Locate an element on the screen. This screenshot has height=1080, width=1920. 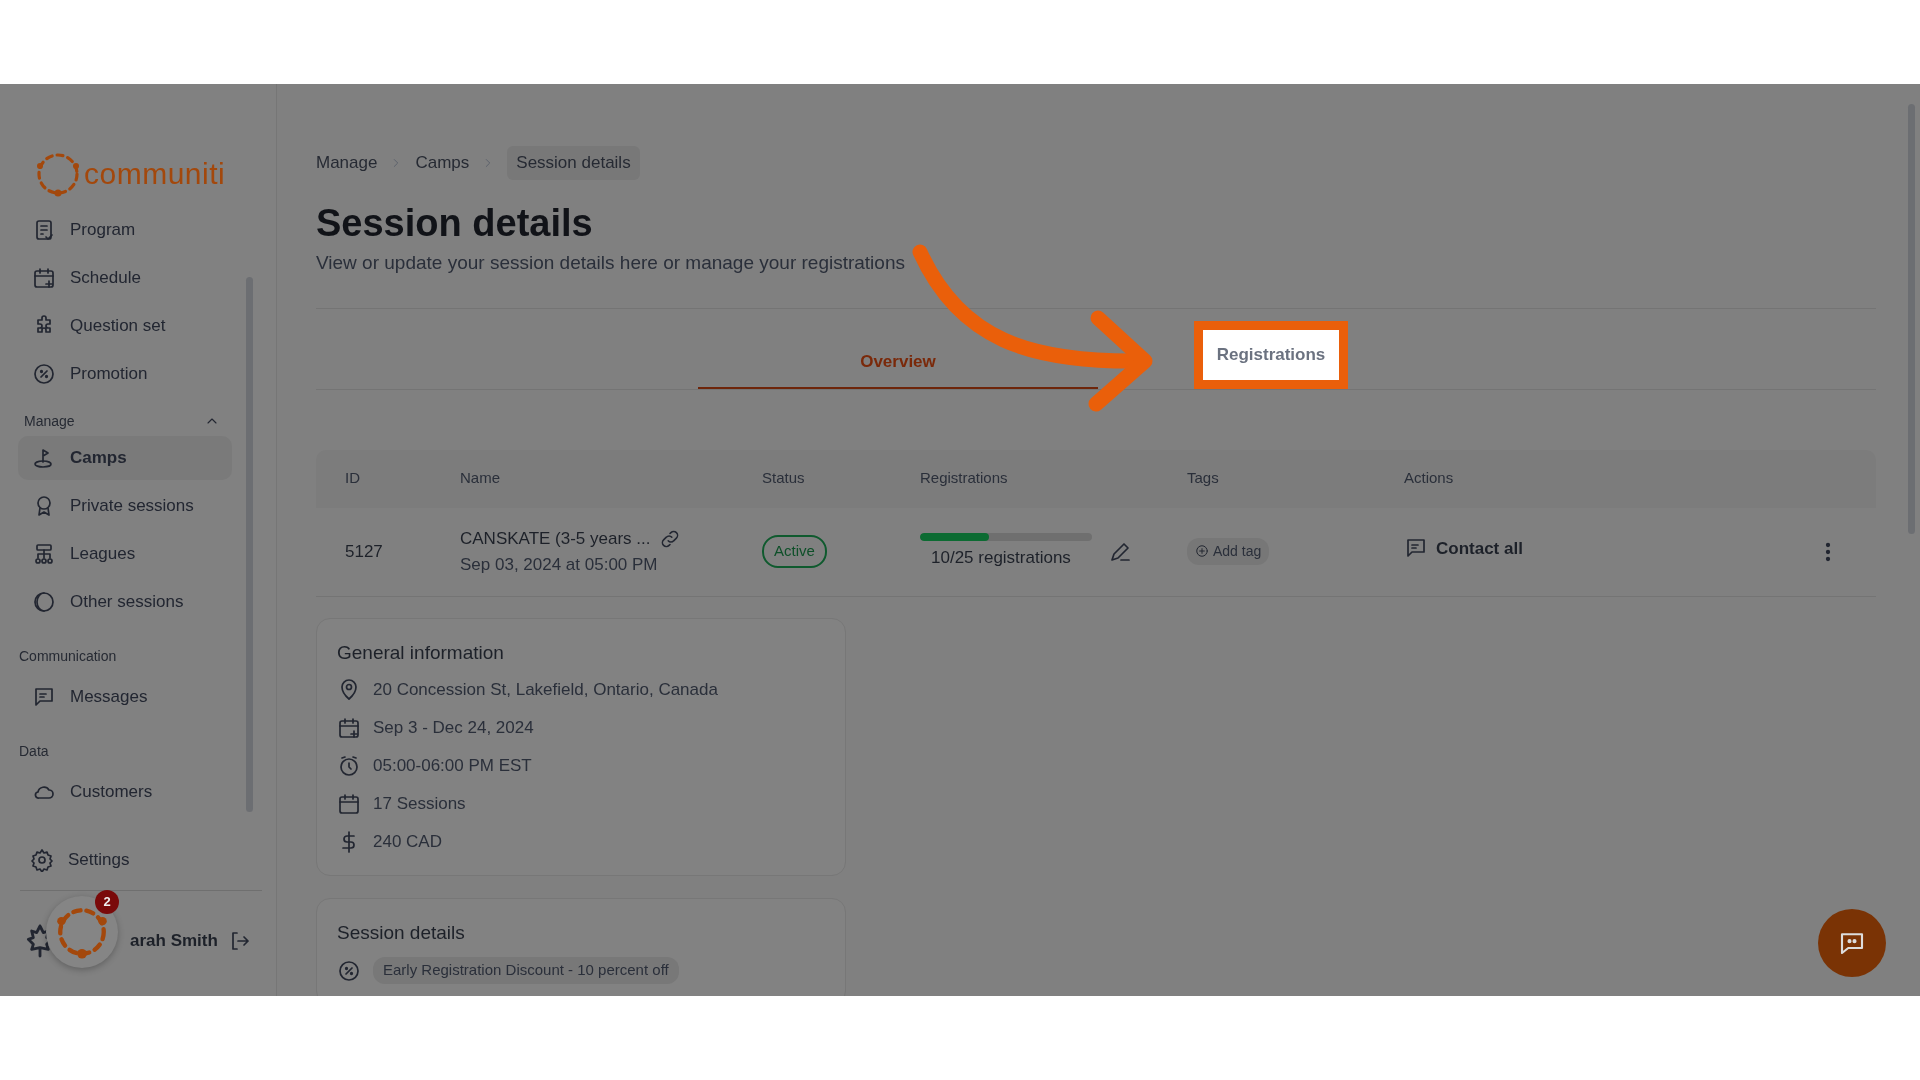
plus-circle-icon is located at coordinates (1202, 551).